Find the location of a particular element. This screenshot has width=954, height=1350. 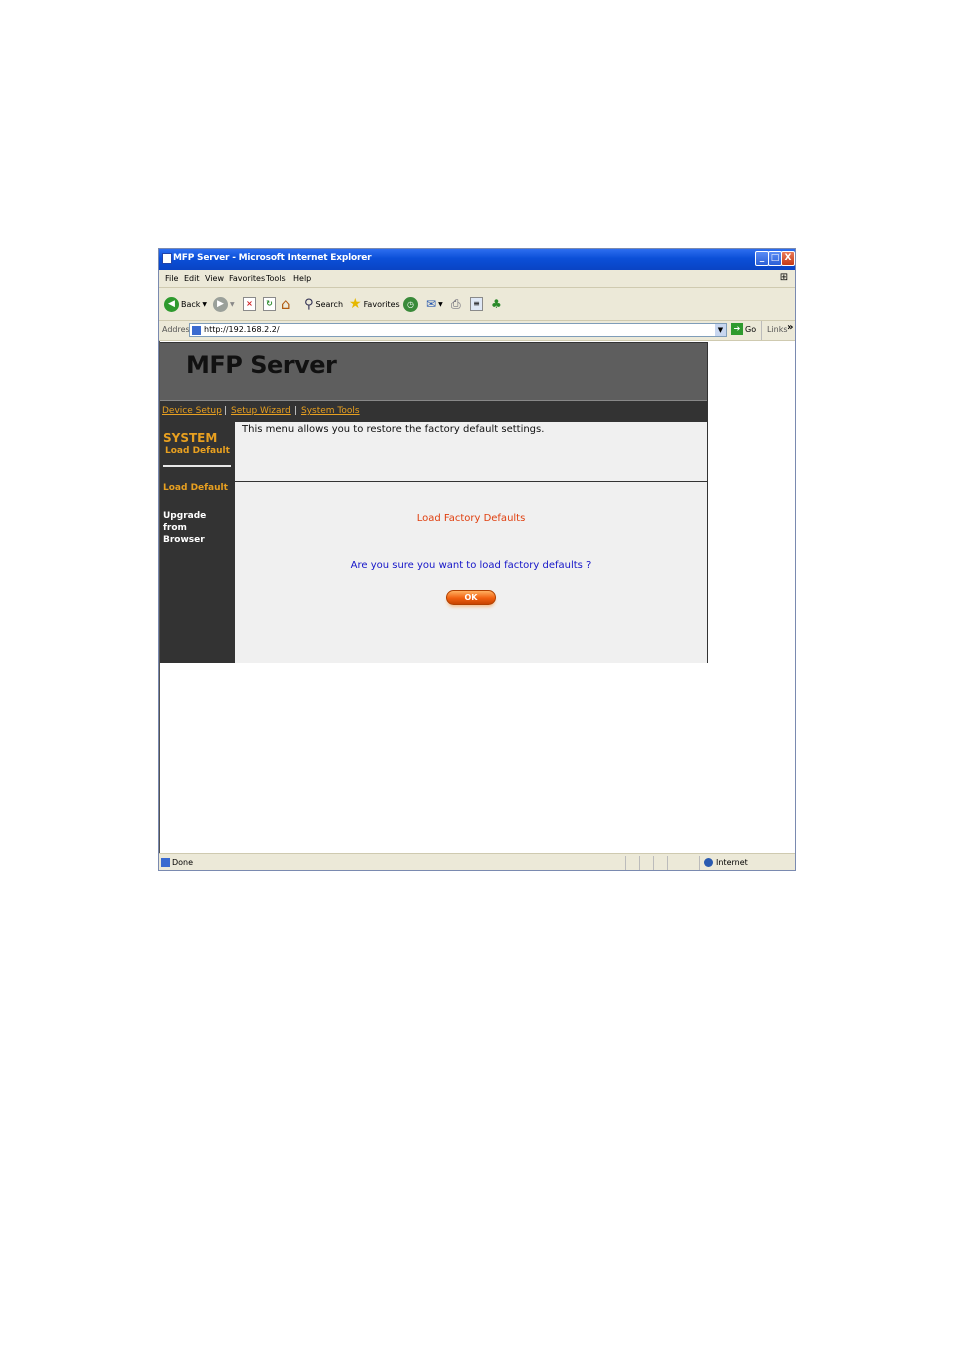

forward-dropdown-icon: ▼ is located at coordinates (232, 304).